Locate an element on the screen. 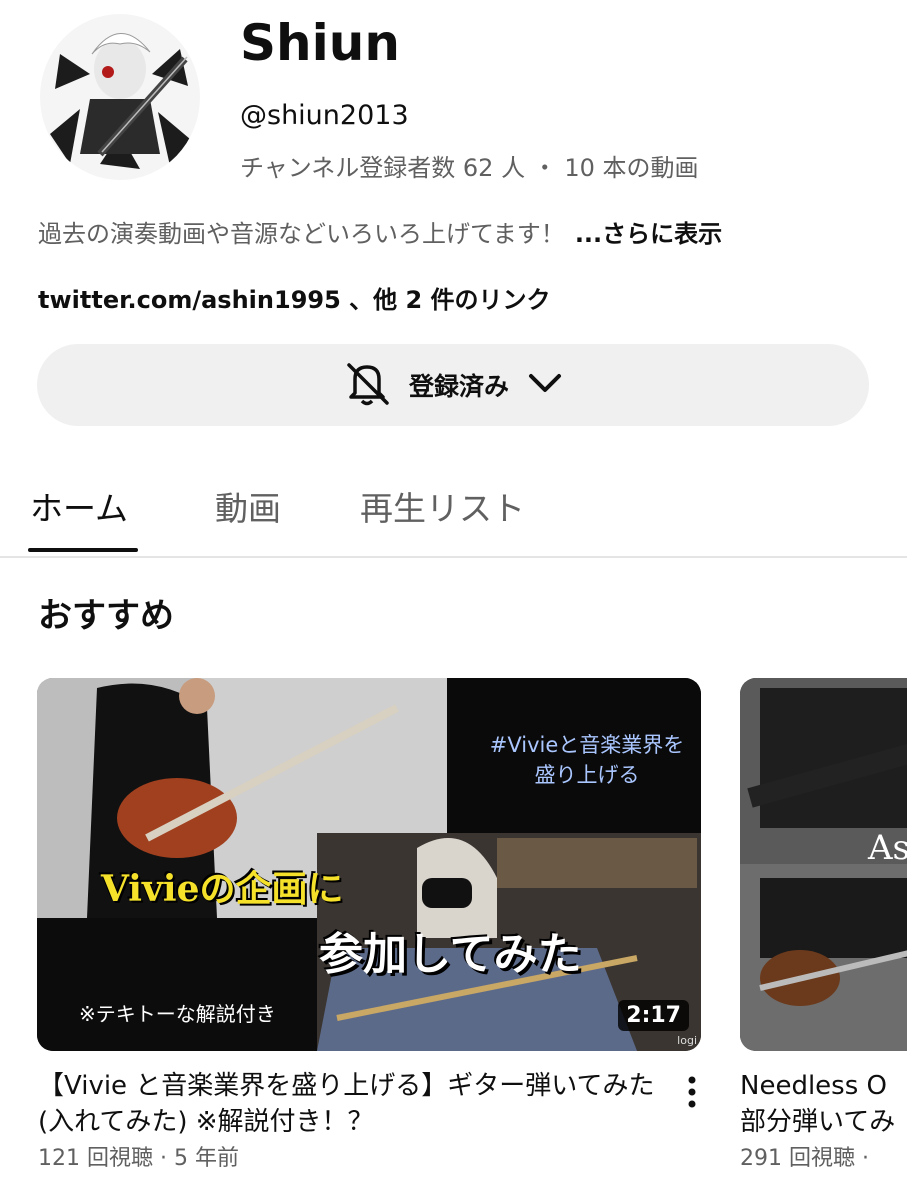 This screenshot has height=1200, width=907. section-title: おすすめ is located at coordinates (106, 616).